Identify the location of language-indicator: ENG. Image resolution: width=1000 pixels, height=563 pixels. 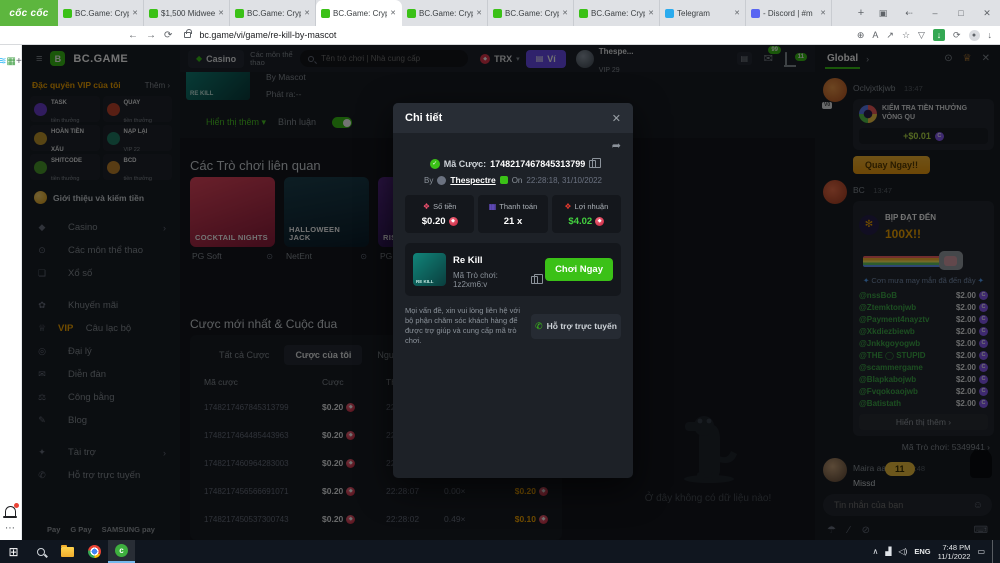
(922, 551).